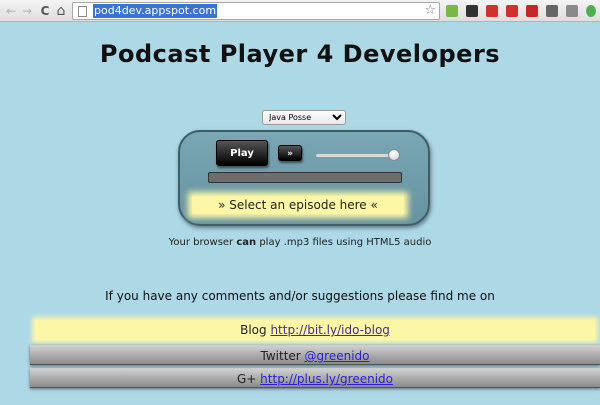  I want to click on back-icon: ←, so click(11, 11).